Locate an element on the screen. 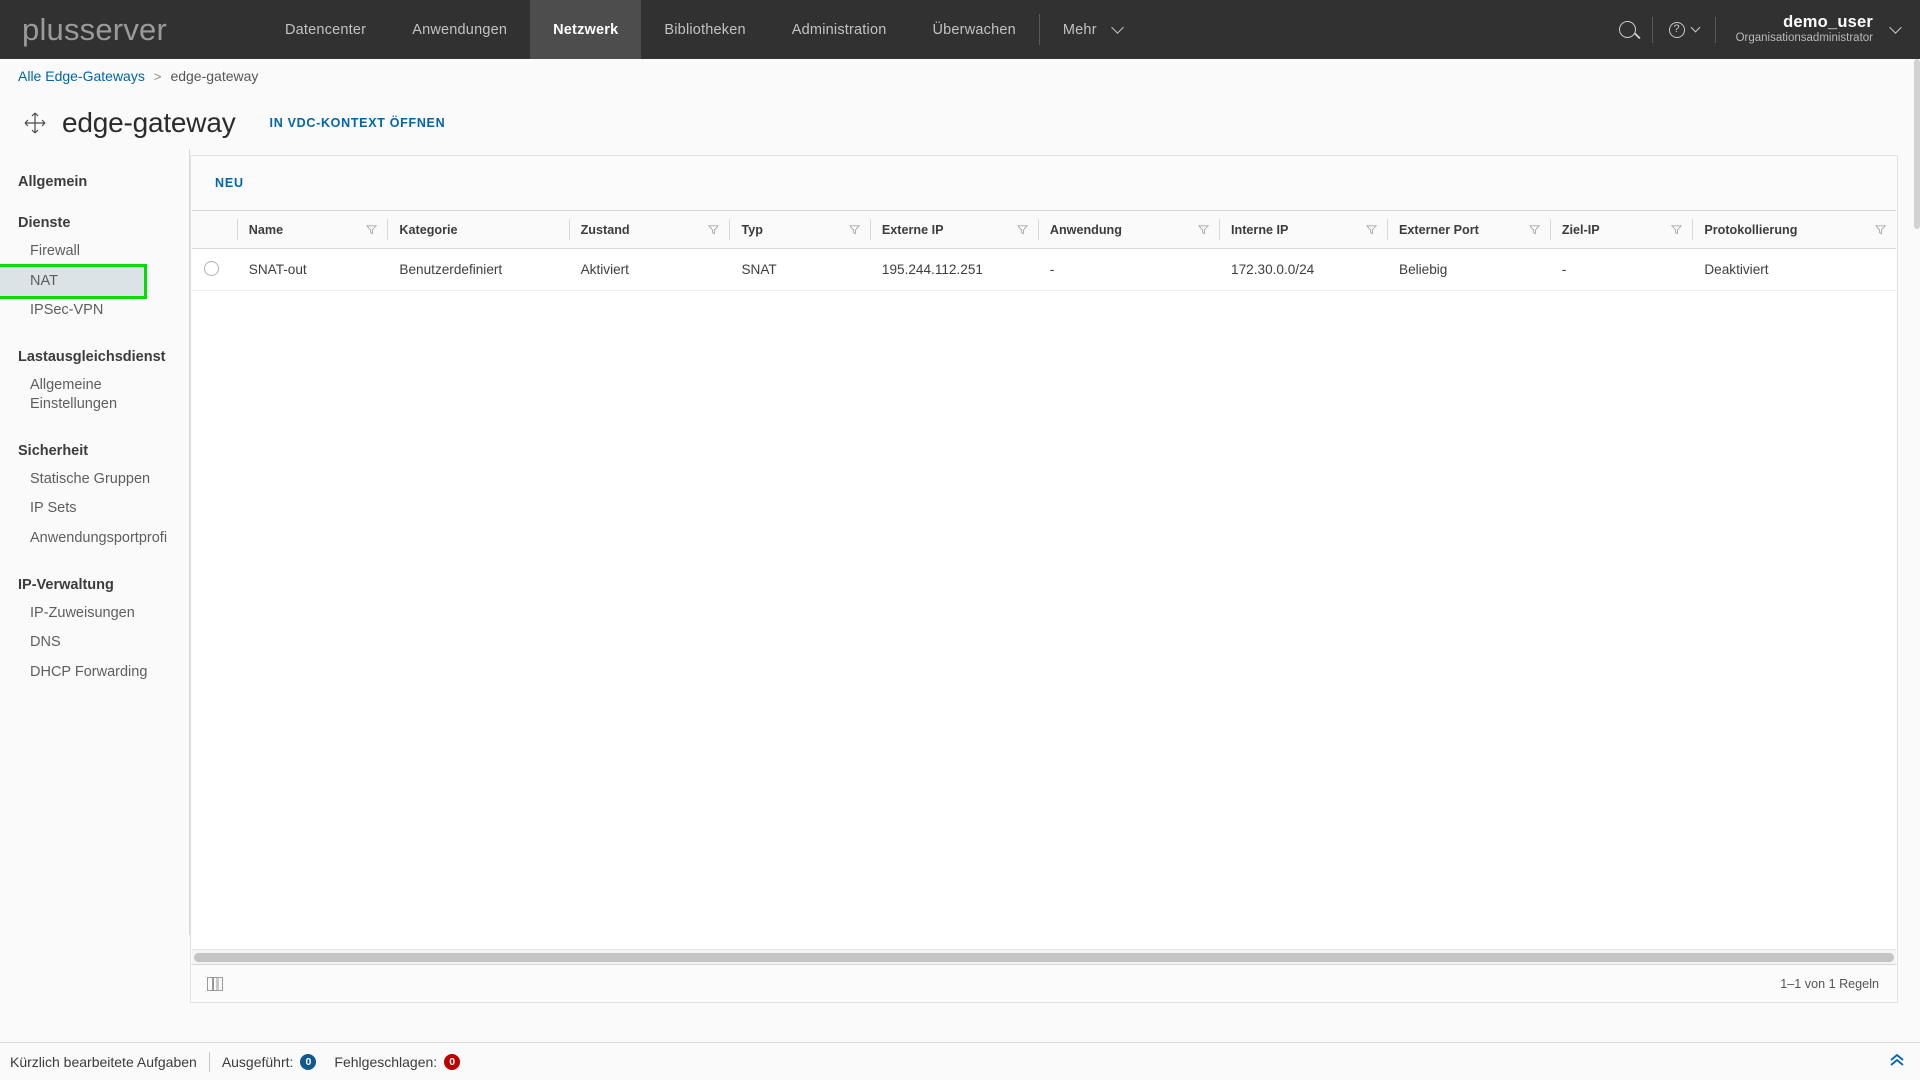 This screenshot has width=1920, height=1080. user-name: demo_user is located at coordinates (1828, 22).